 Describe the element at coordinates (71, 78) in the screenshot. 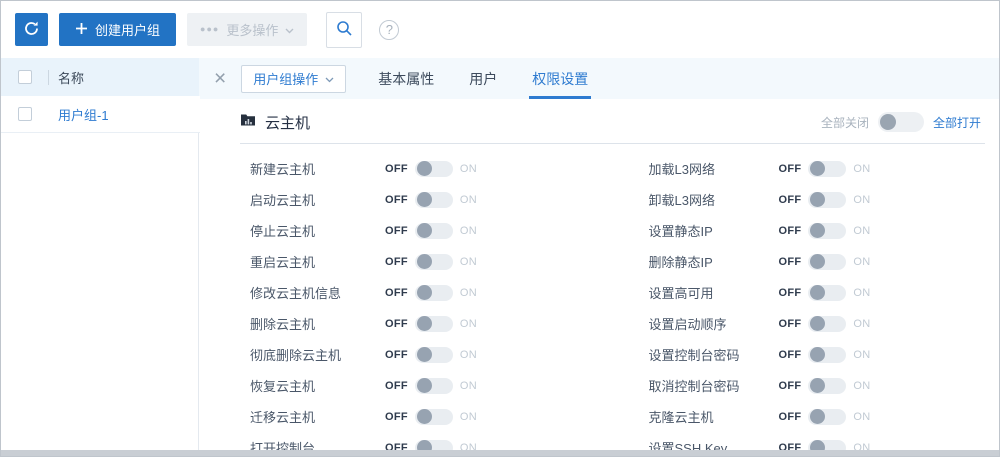

I see `name-column-header: 名称` at that location.